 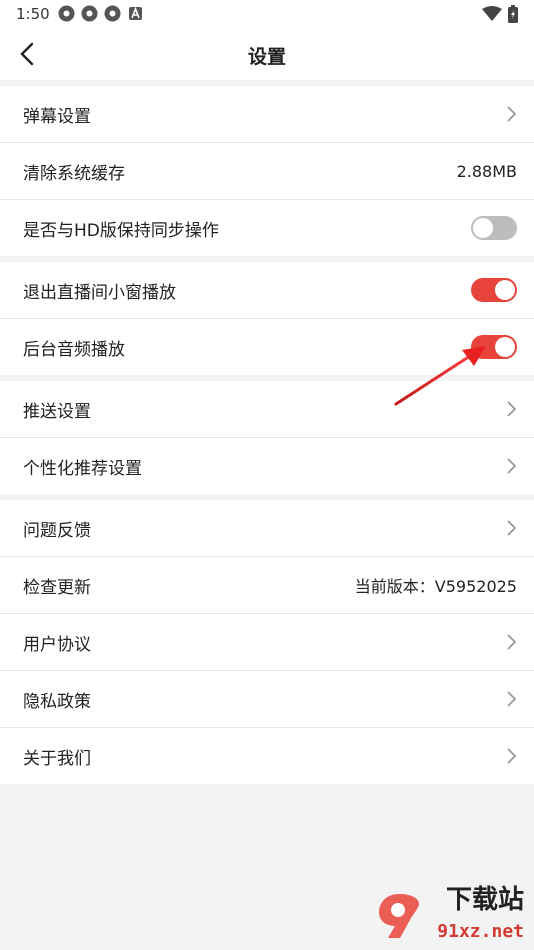 I want to click on settings-row: 隐私政策, so click(x=267, y=699).